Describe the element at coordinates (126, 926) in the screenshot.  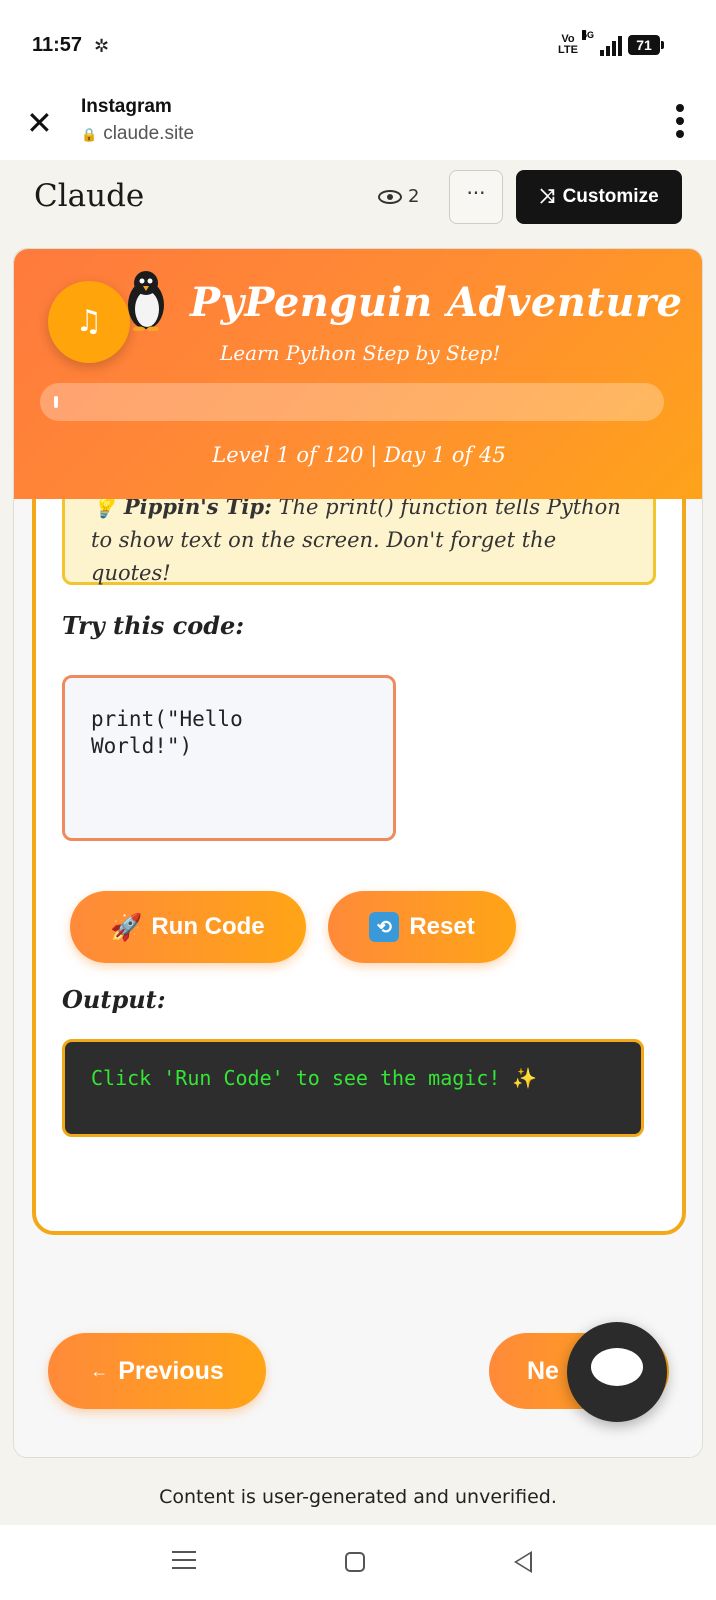
I see `rocket-icon: 🚀` at that location.